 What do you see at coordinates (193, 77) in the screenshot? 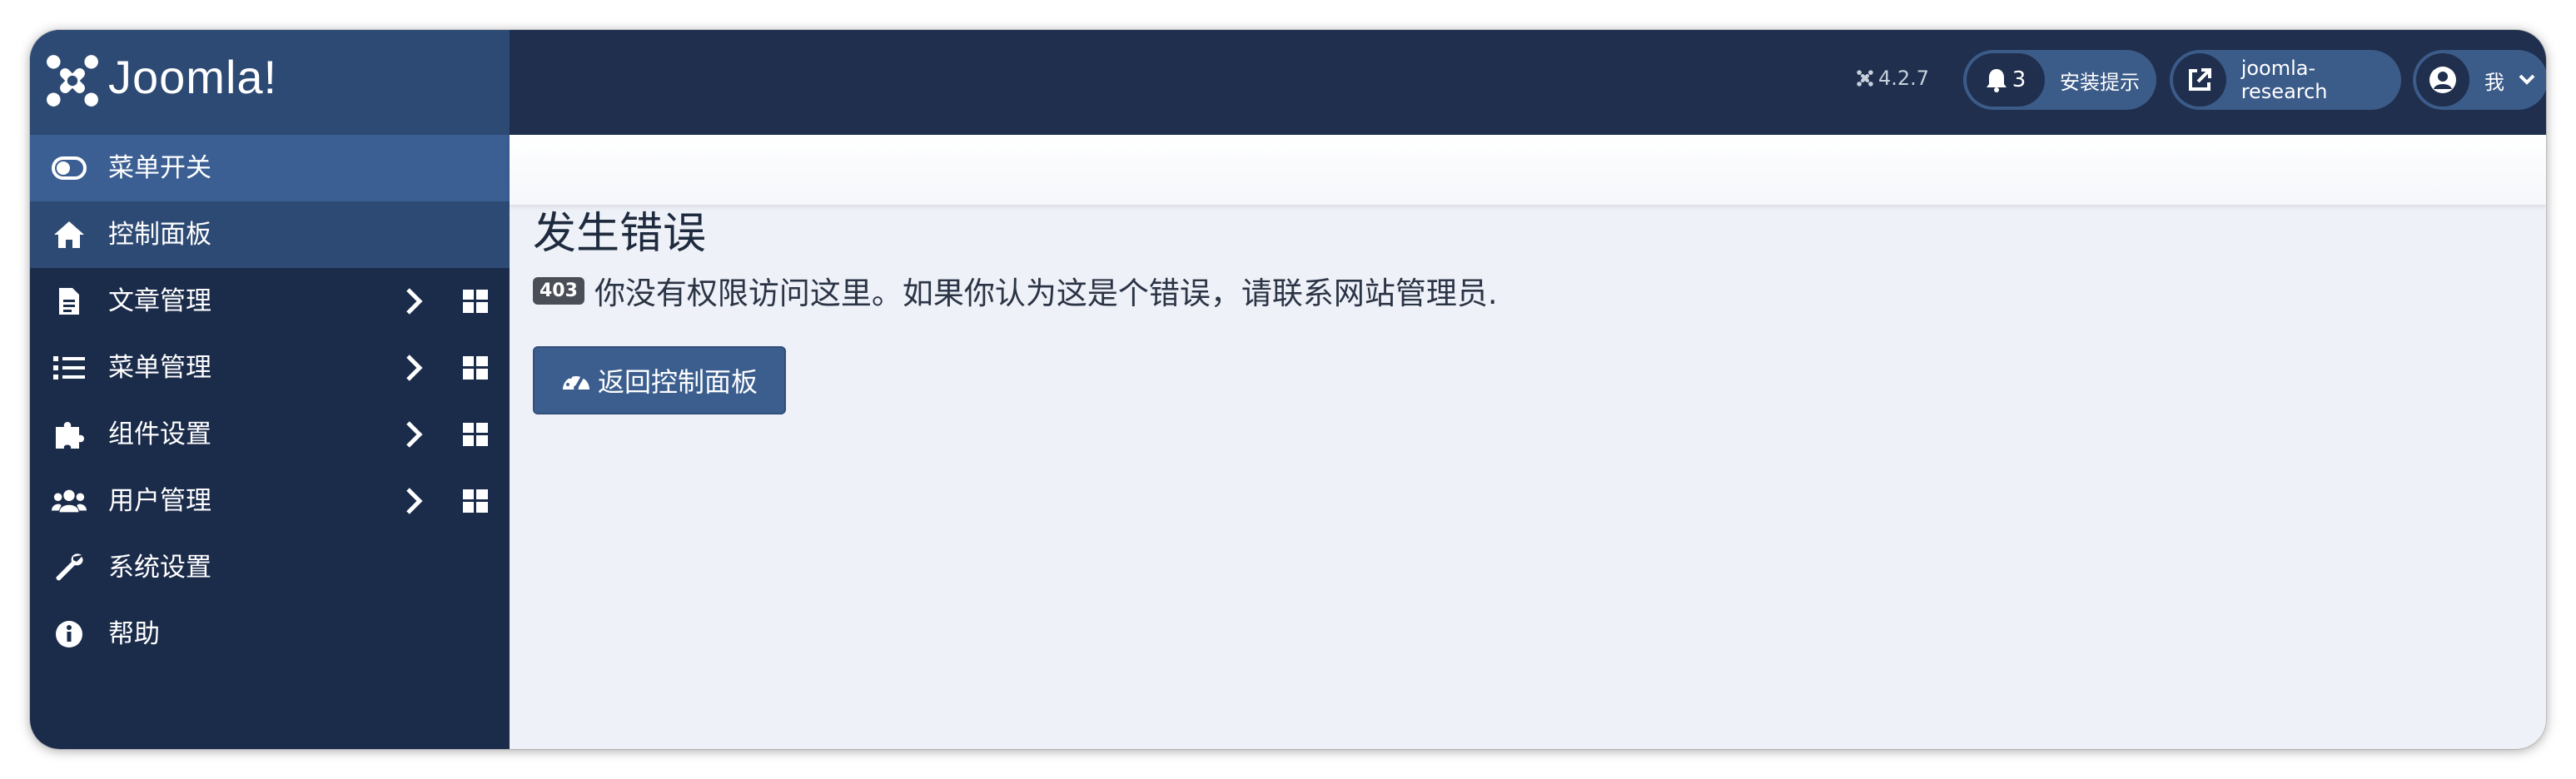
I see `brand-name: Joomla!` at bounding box center [193, 77].